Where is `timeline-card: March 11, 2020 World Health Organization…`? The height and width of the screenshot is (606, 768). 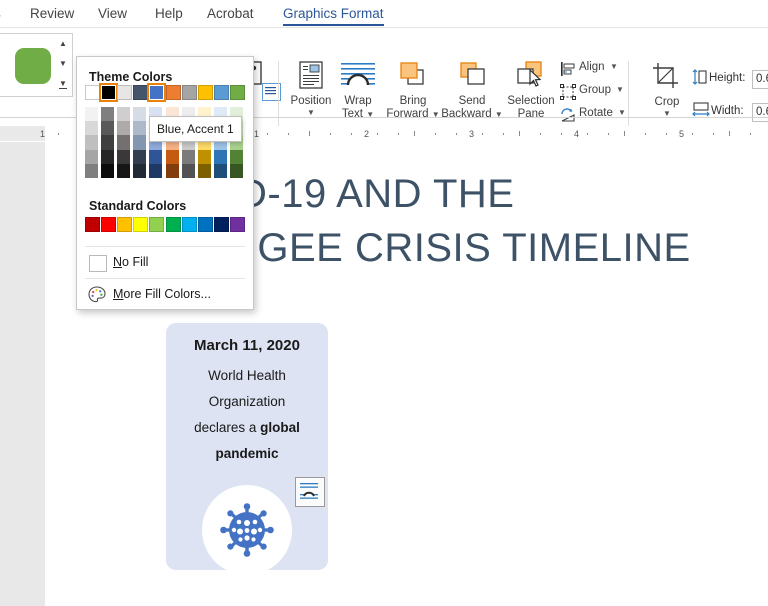 timeline-card: March 11, 2020 World Health Organization… is located at coordinates (247, 449).